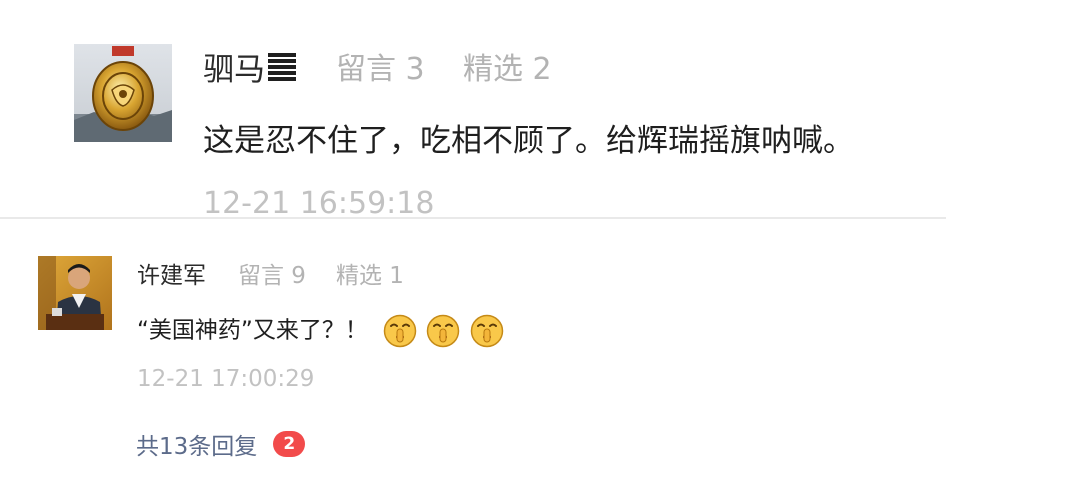  What do you see at coordinates (252, 330) in the screenshot?
I see `comment-text: “美国神药”又来了？！` at bounding box center [252, 330].